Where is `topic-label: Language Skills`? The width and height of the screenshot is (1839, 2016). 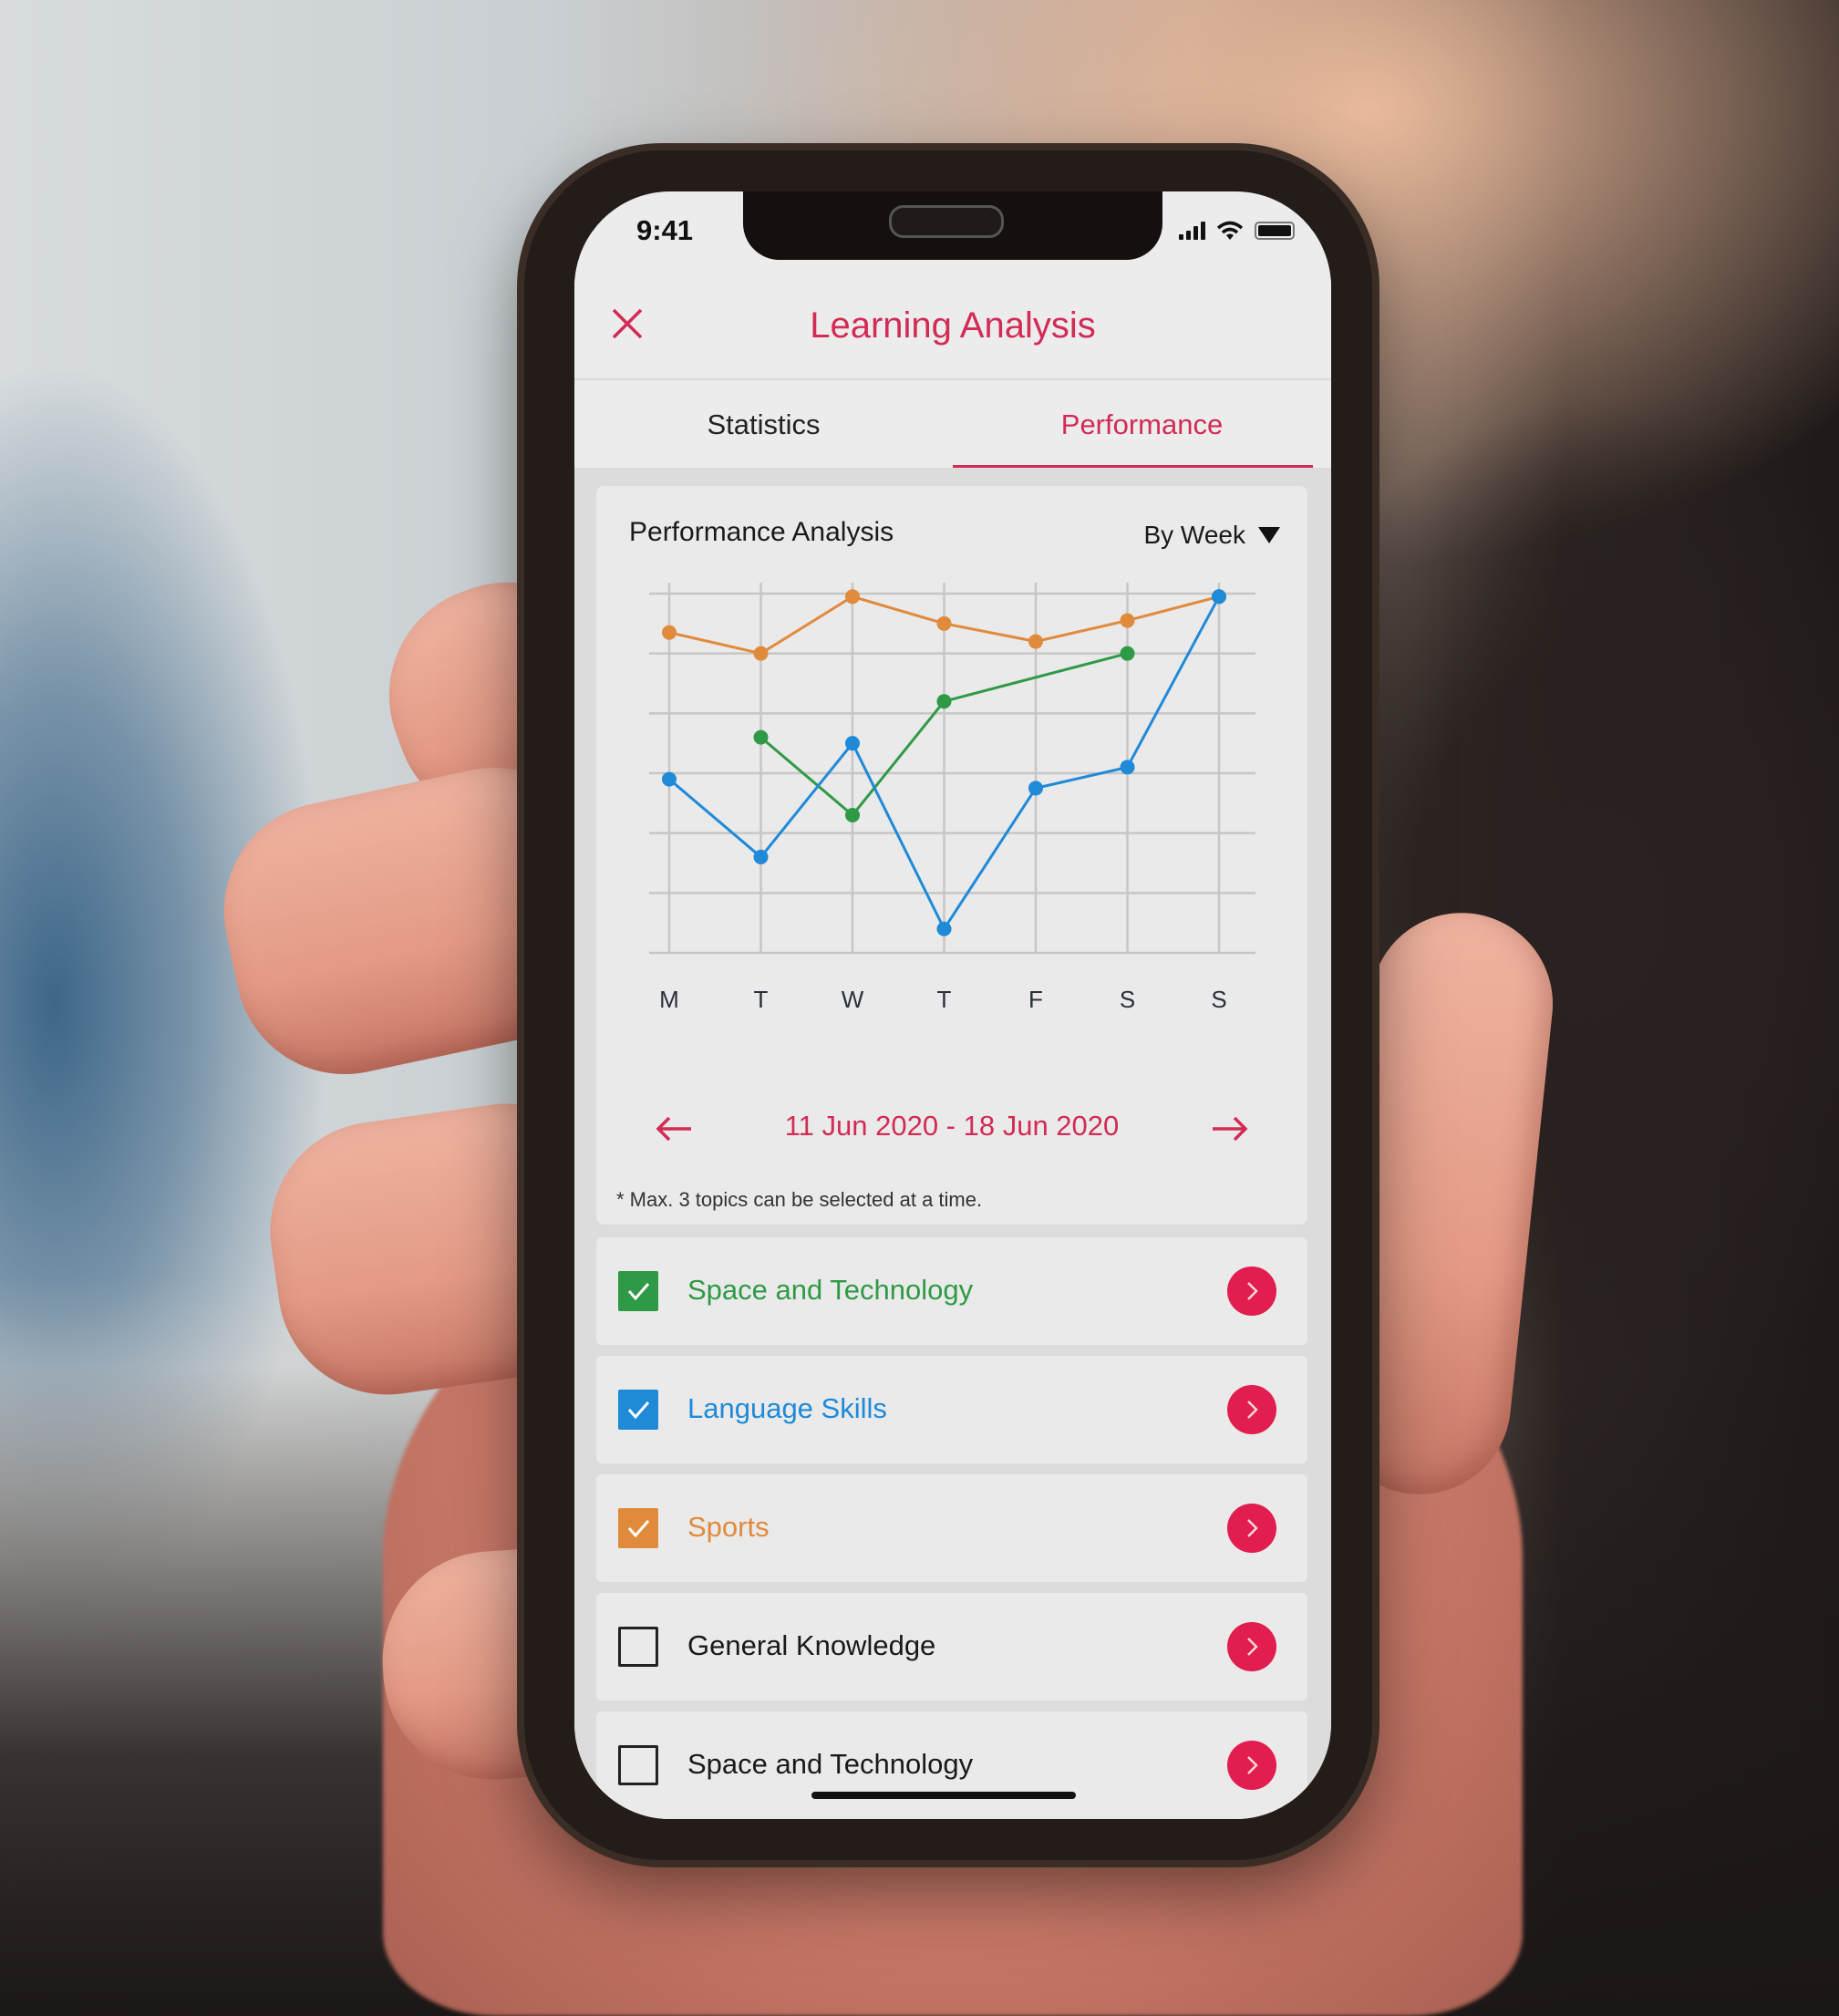
topic-label: Language Skills is located at coordinates (787, 1408).